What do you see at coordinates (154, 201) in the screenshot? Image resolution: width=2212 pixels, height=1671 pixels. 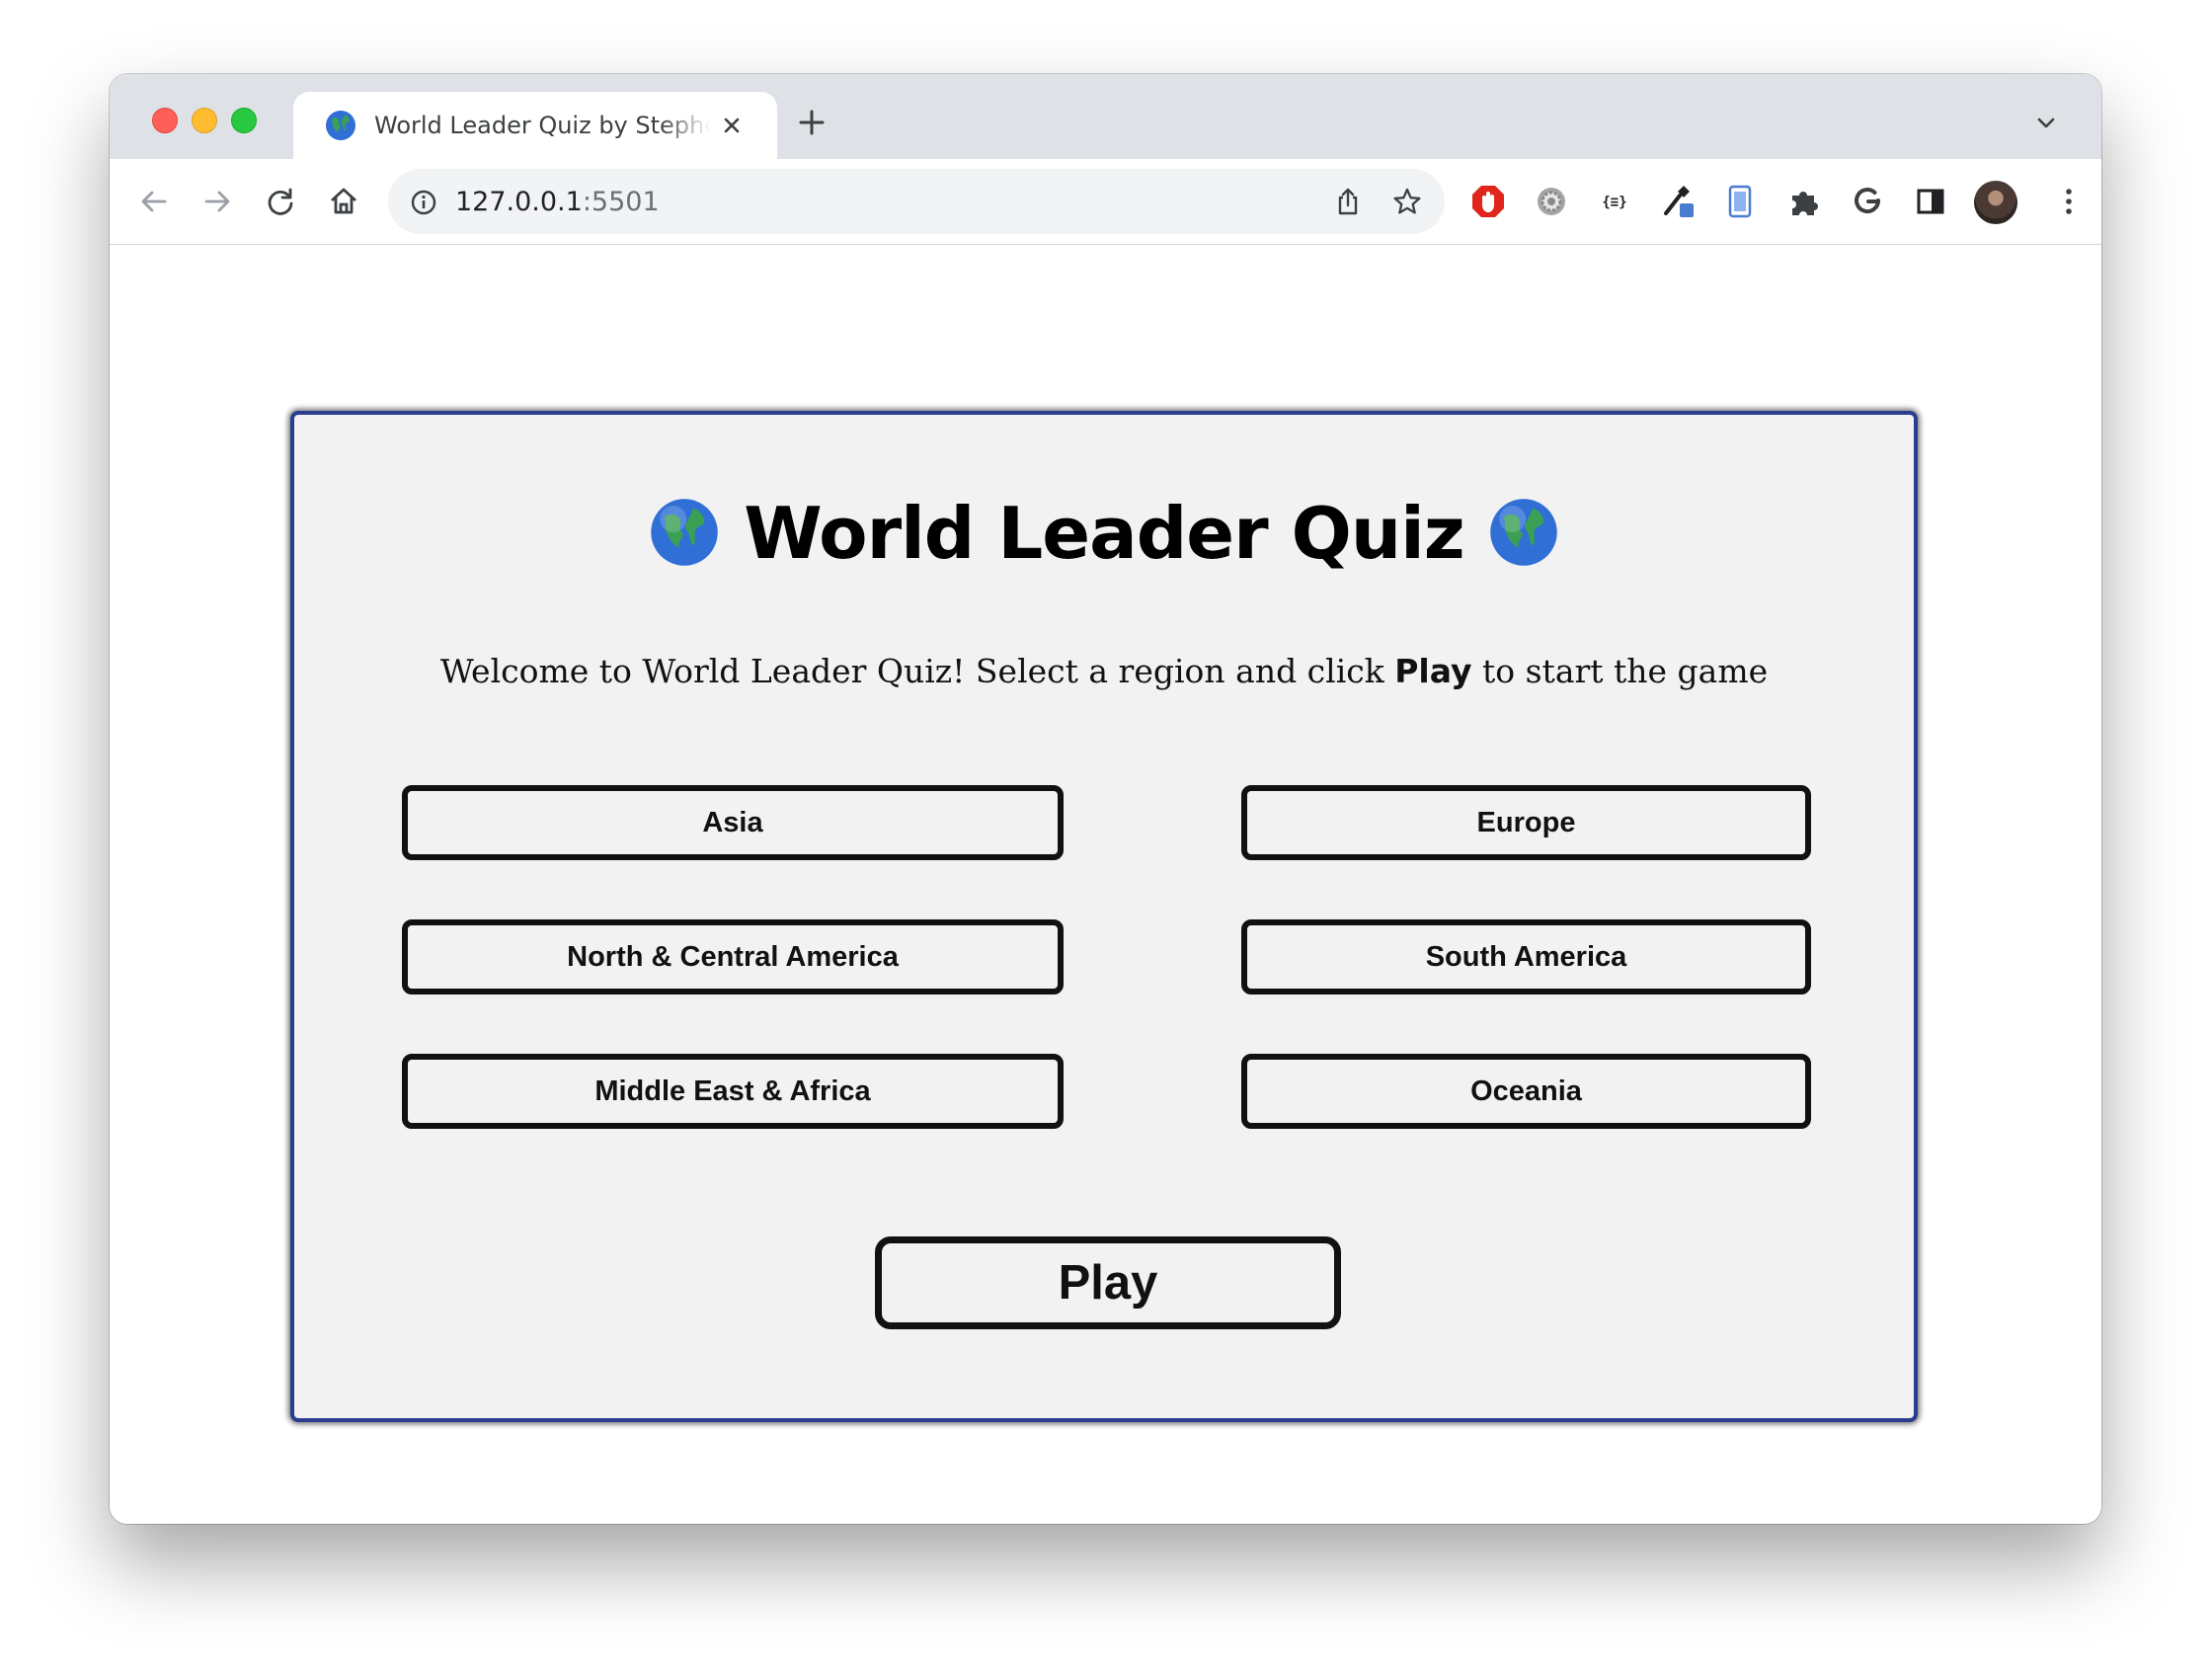 I see `back-arrow-icon` at bounding box center [154, 201].